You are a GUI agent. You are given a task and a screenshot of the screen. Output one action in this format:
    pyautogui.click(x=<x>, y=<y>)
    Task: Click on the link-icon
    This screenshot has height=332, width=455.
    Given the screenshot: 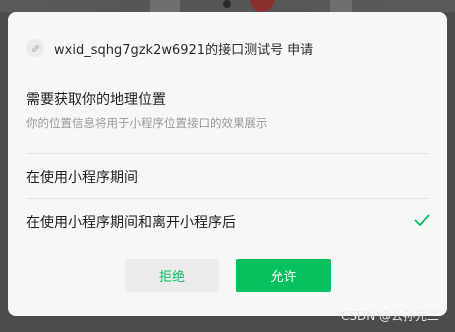 What is the action you would take?
    pyautogui.click(x=35, y=48)
    